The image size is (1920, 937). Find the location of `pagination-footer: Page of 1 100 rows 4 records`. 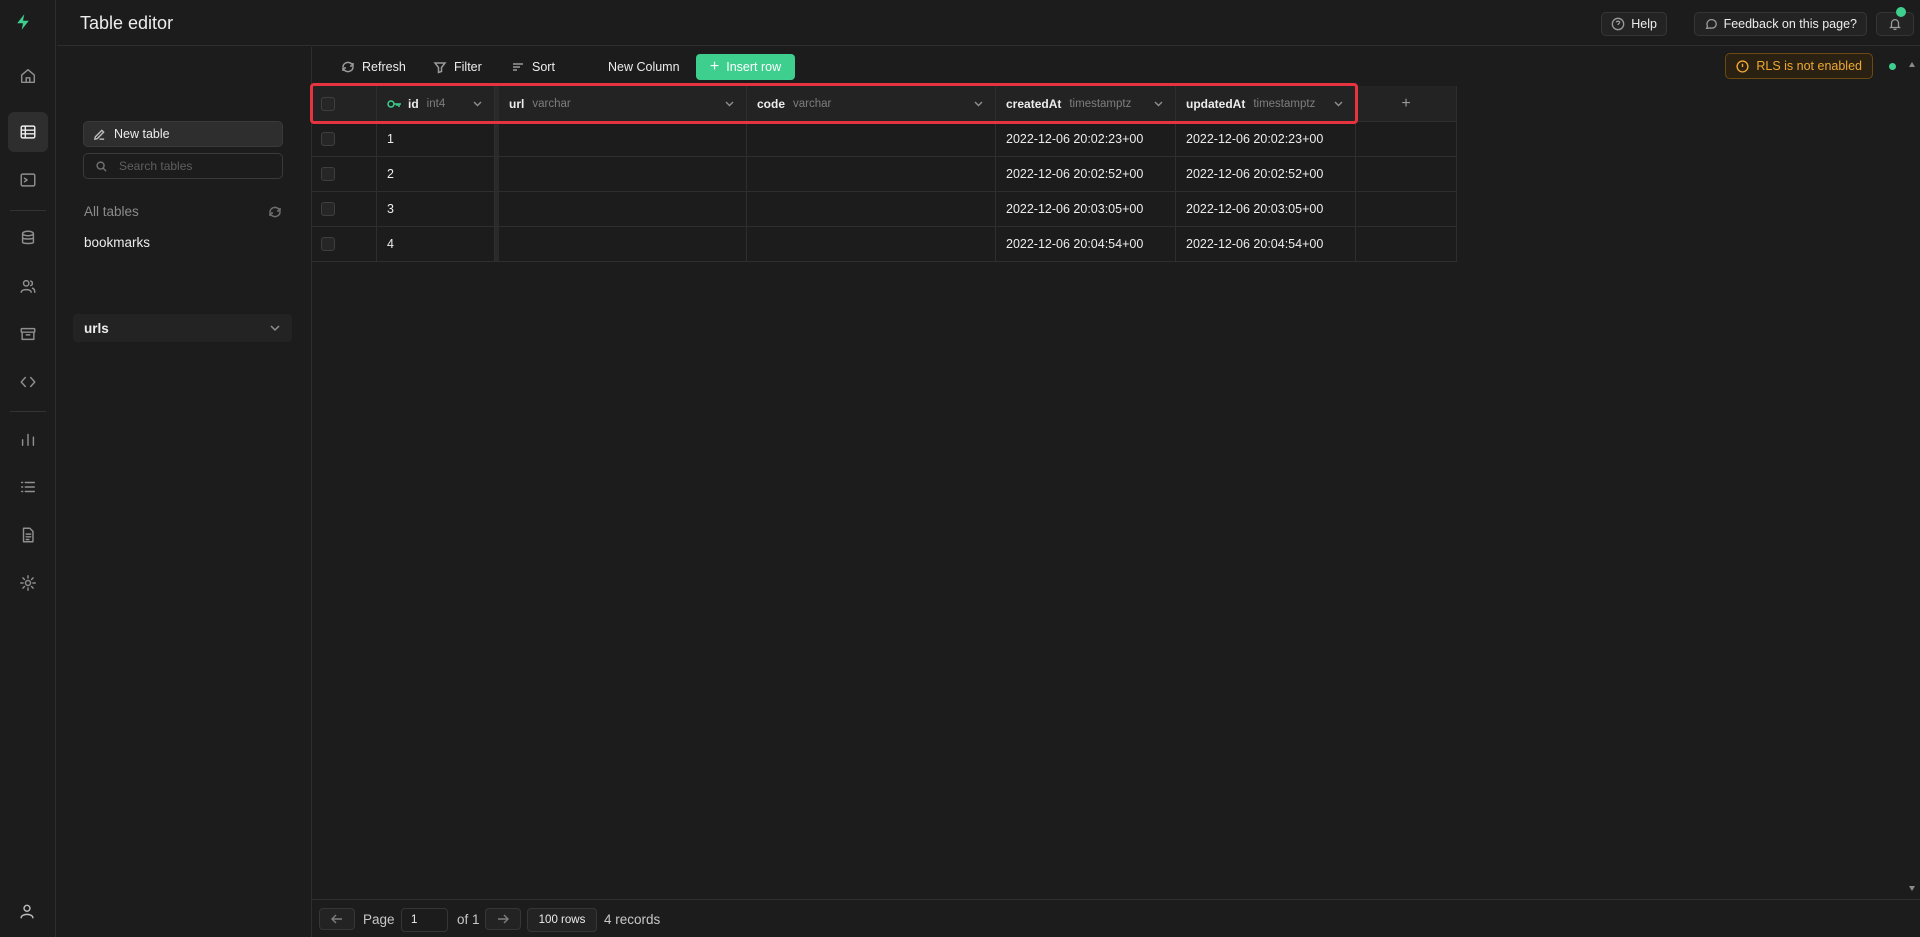

pagination-footer: Page of 1 100 rows 4 records is located at coordinates (1116, 918).